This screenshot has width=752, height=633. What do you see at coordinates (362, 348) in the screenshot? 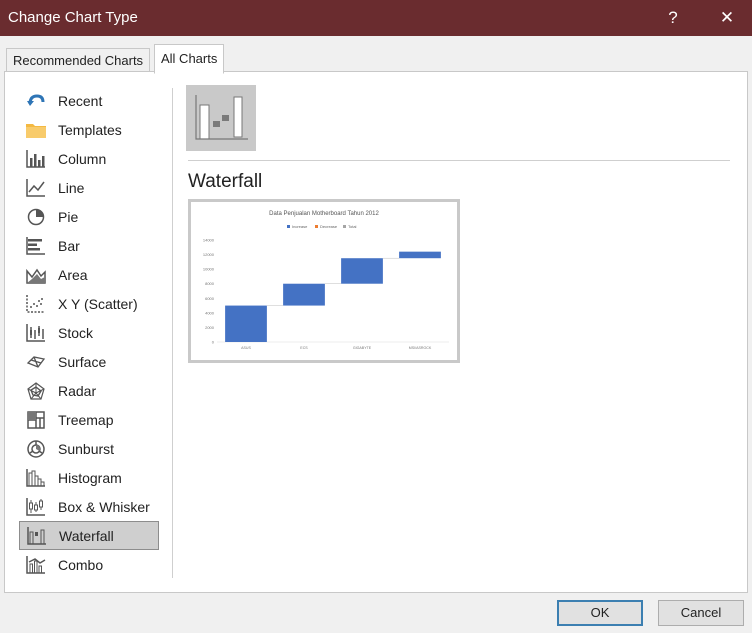
I see `x-tick-label: GIGABYTE` at bounding box center [362, 348].